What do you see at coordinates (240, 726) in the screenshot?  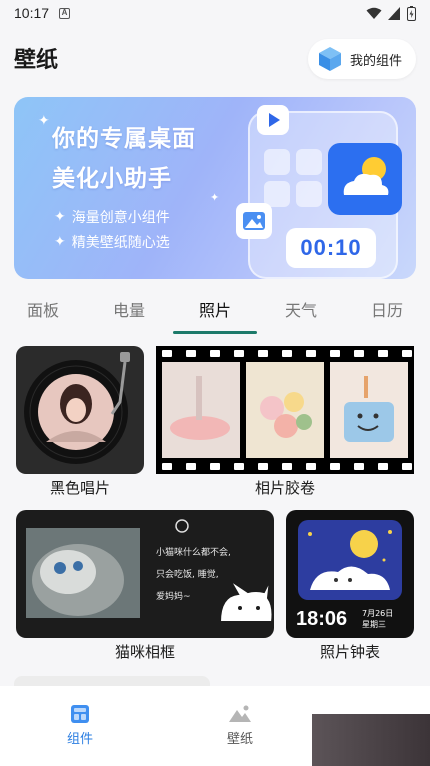 I see `nav-wallpaper: 壁纸` at bounding box center [240, 726].